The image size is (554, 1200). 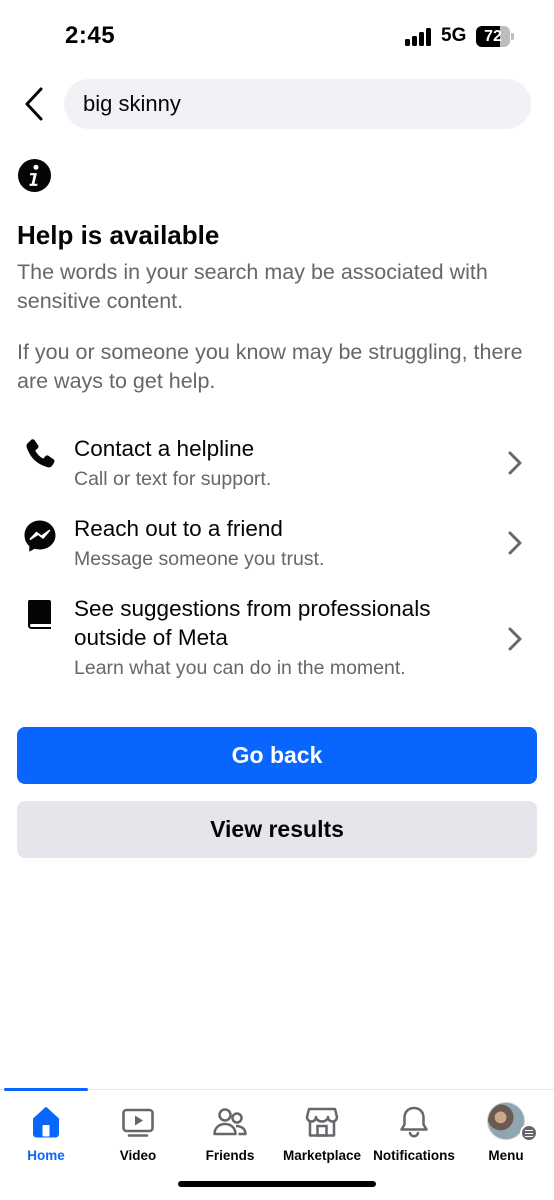 What do you see at coordinates (46, 1155) in the screenshot?
I see `tab-label: Home` at bounding box center [46, 1155].